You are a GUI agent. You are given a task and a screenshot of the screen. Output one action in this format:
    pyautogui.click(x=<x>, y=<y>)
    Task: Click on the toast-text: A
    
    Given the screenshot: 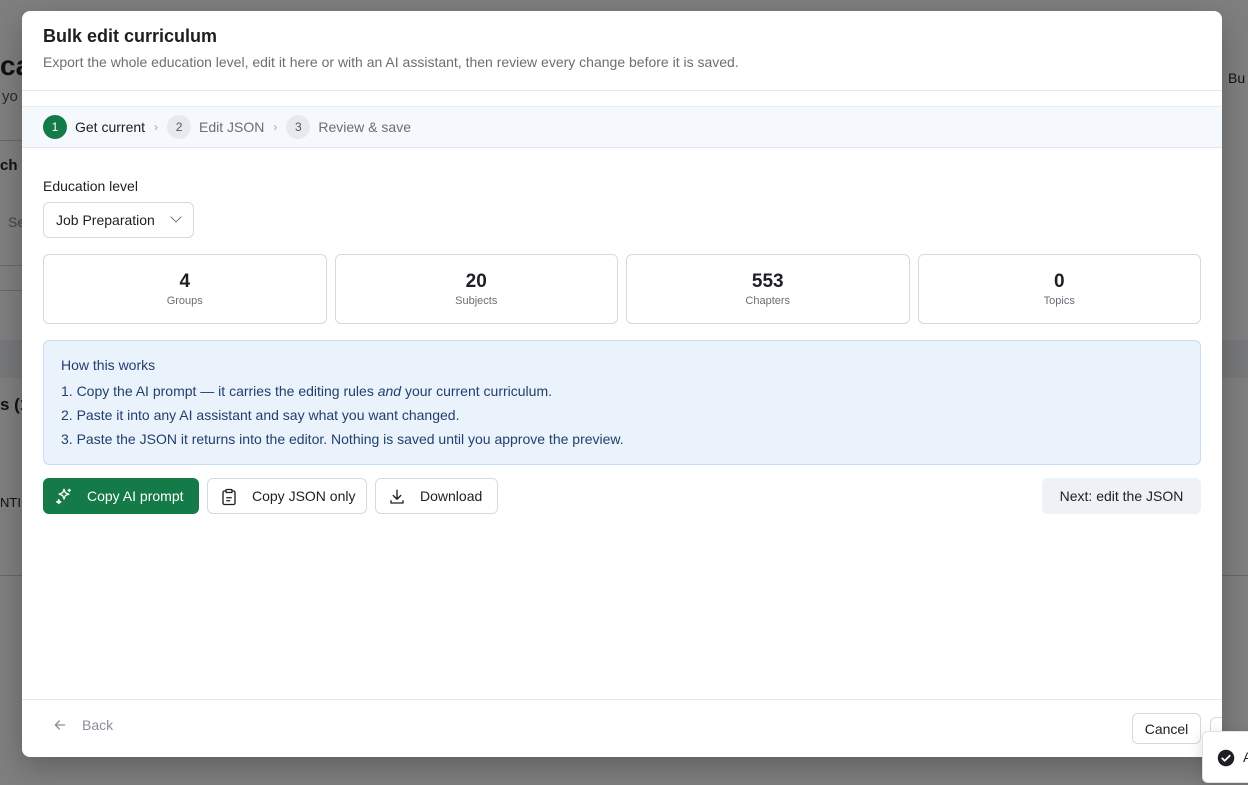 What is the action you would take?
    pyautogui.click(x=1245, y=757)
    